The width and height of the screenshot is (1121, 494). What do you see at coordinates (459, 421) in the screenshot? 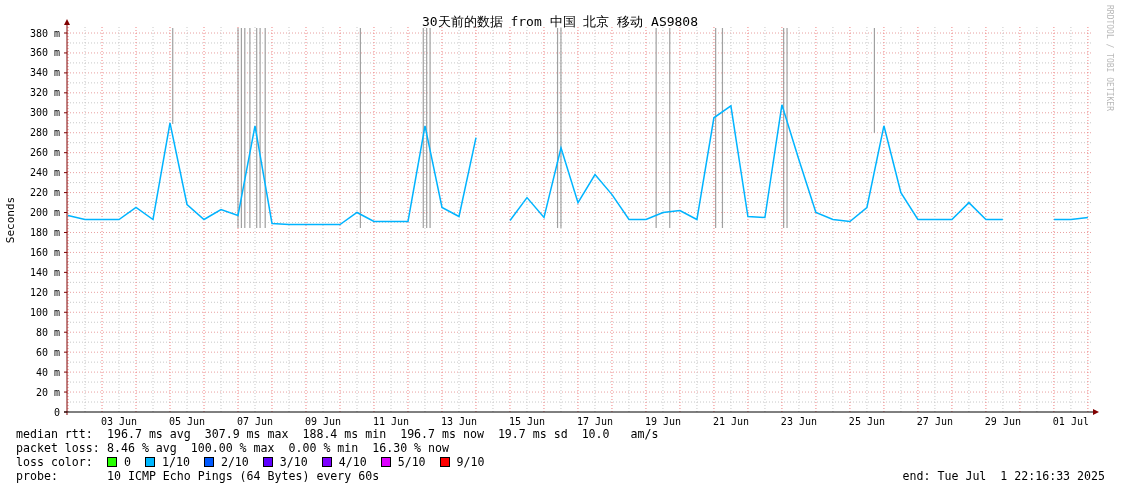
I see `x-tick-label: 13 Jun` at bounding box center [459, 421].